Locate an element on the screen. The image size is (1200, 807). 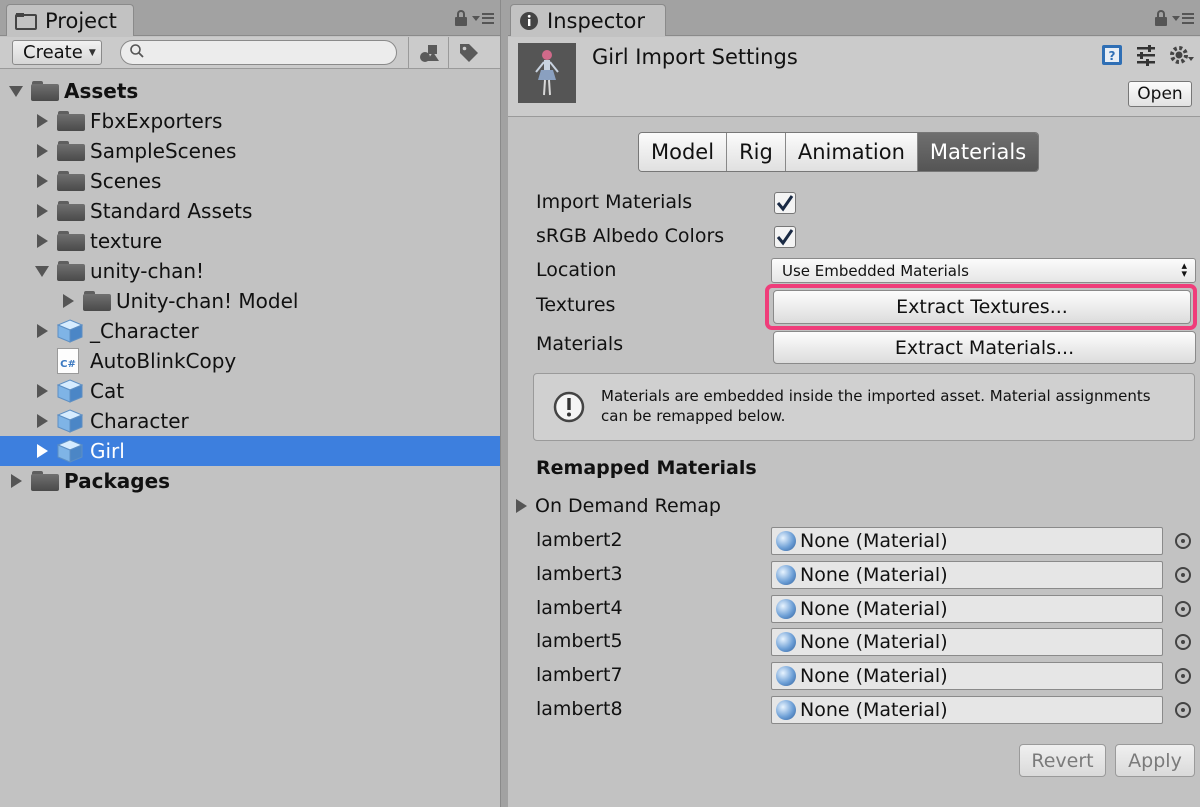
on-demand-remap-label: On Demand Remap is located at coordinates (628, 506).